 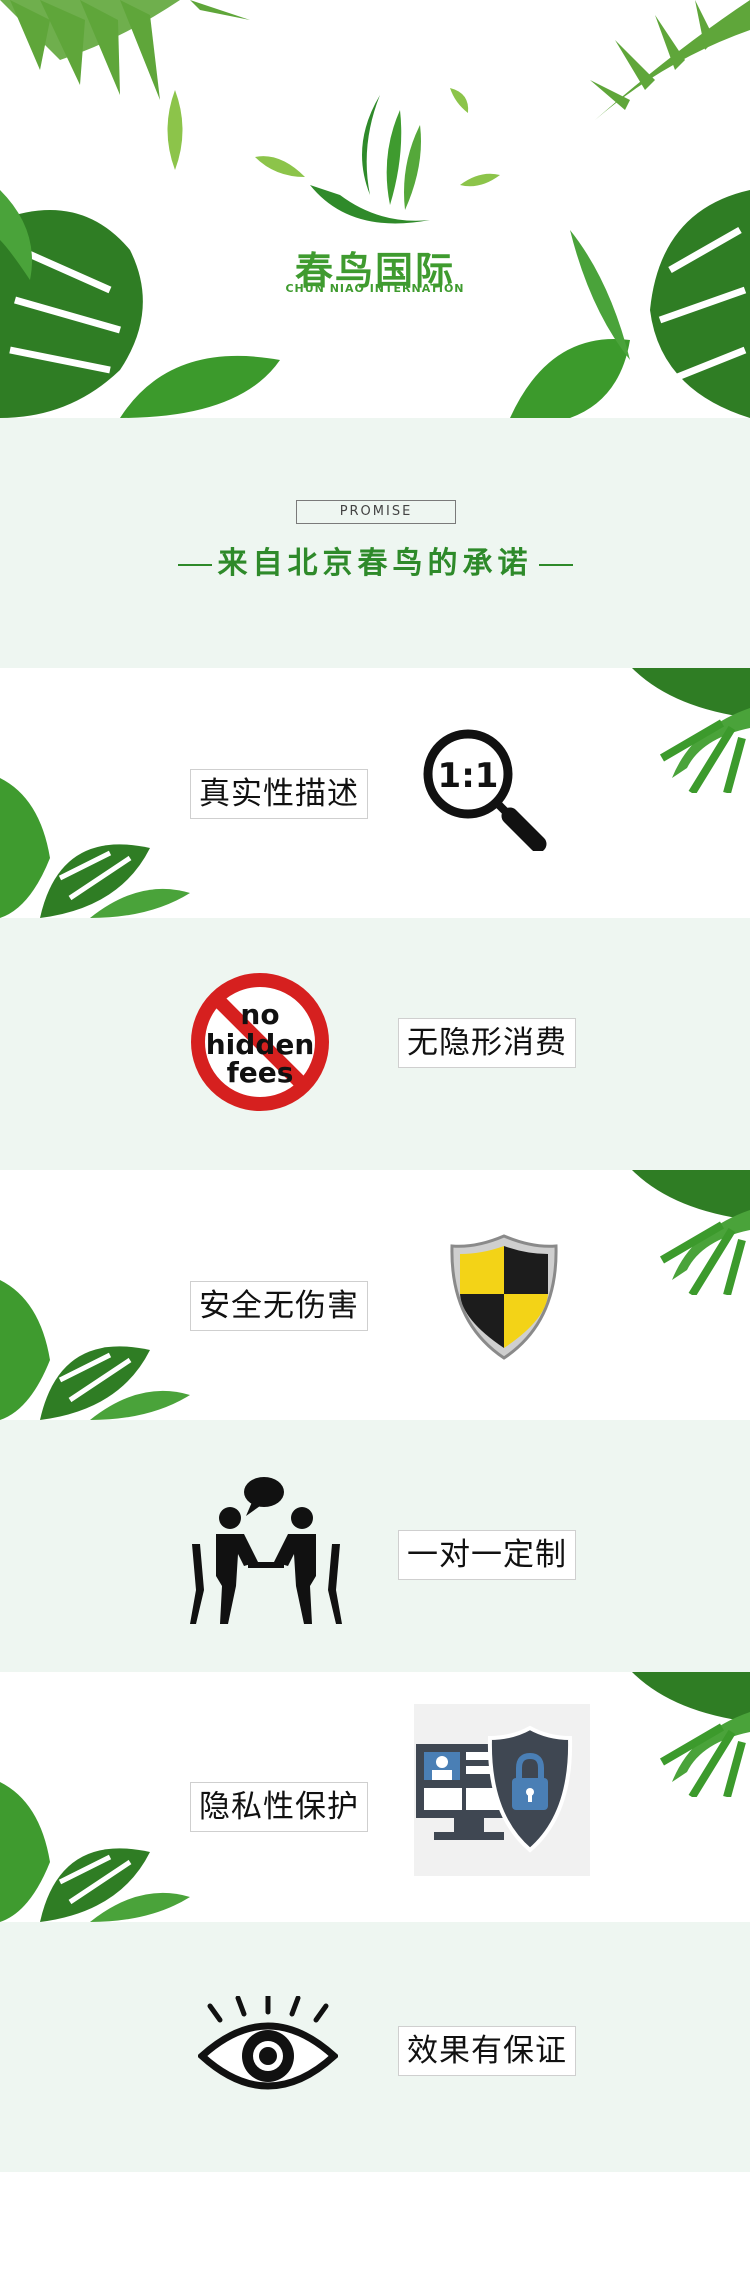 I want to click on promise-title: 来自北京春鸟的承诺, so click(x=375, y=560).